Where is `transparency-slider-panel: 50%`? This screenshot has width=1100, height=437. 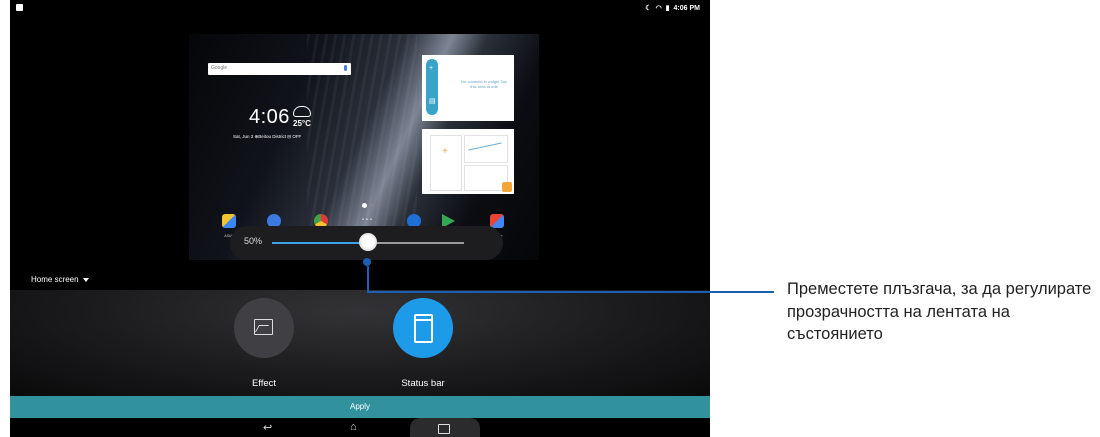
transparency-slider-panel: 50% is located at coordinates (366, 243).